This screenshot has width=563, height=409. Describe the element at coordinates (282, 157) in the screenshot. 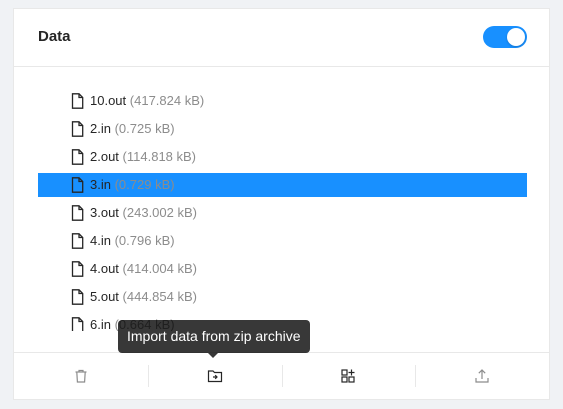

I see `file-row: 2.out (114.818 kB)` at that location.